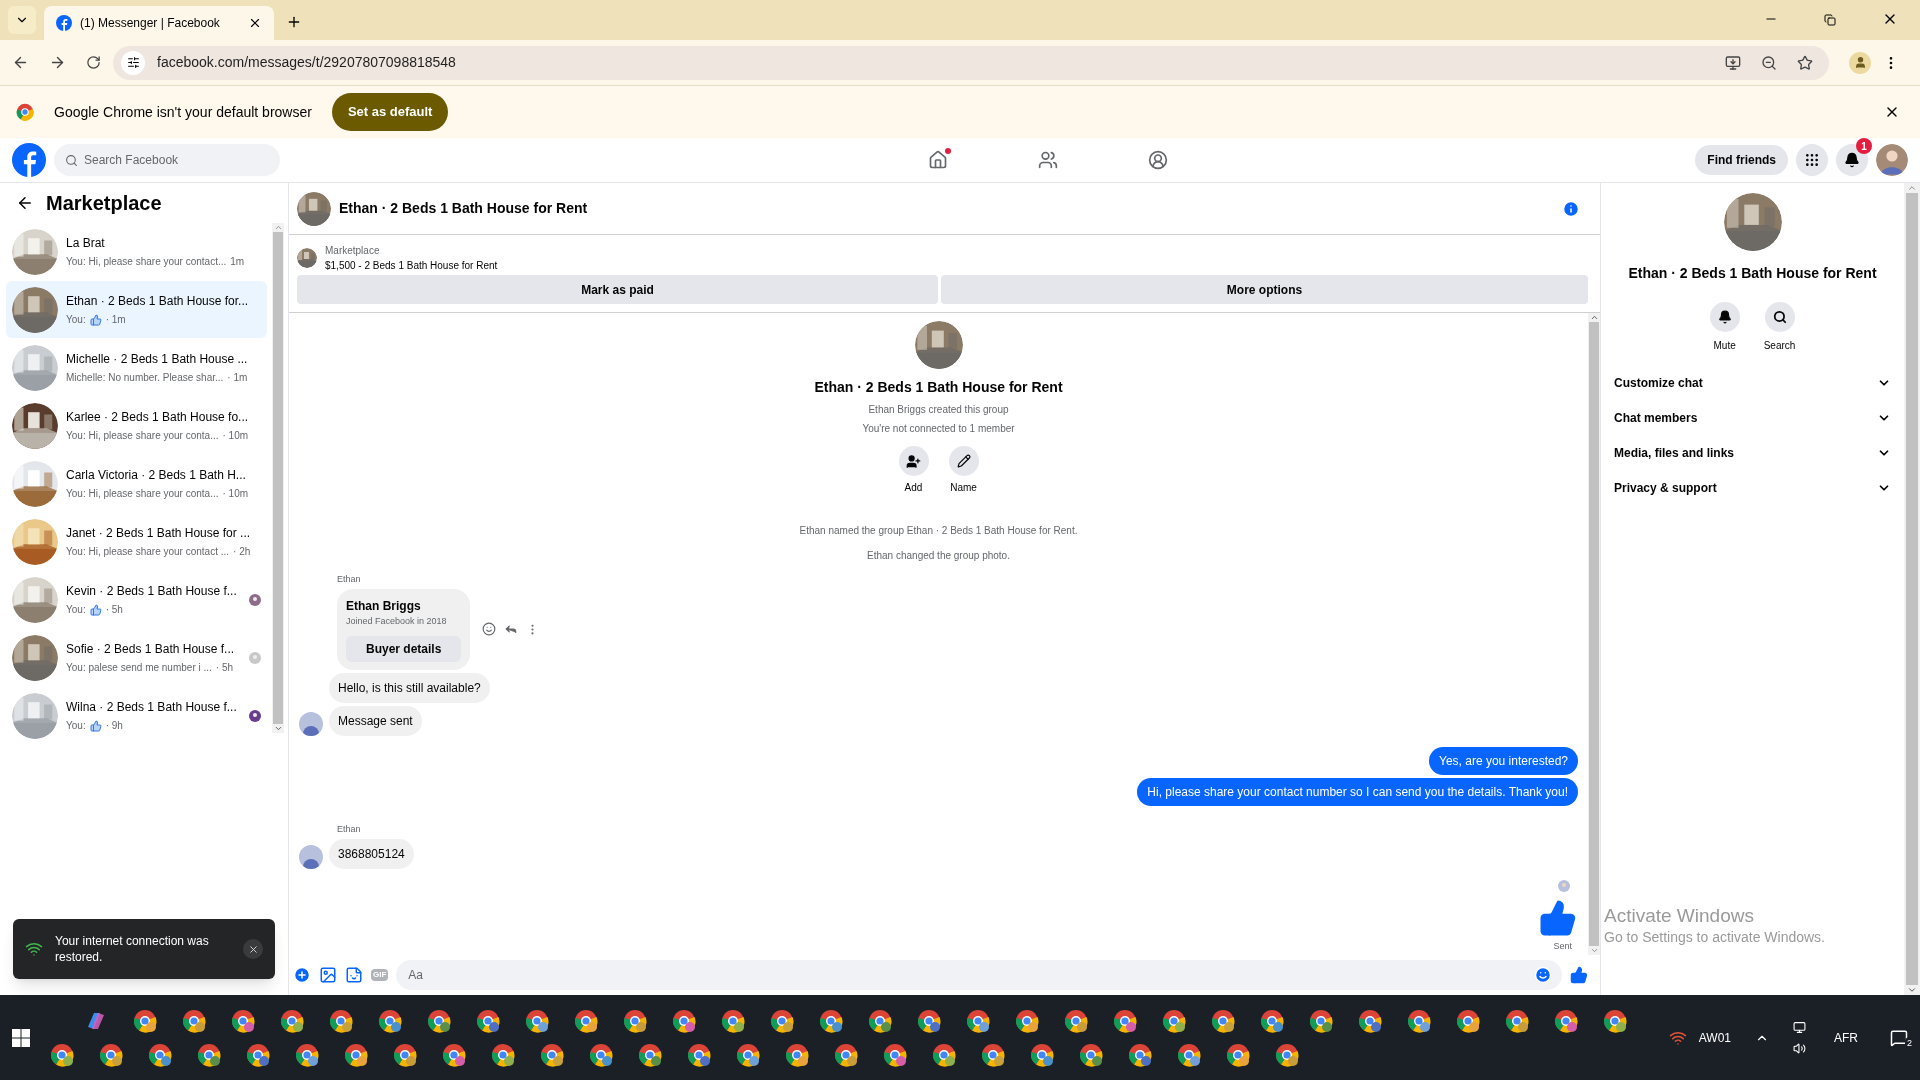  Describe the element at coordinates (390, 112) in the screenshot. I see `set-default-button: Set as default` at that location.